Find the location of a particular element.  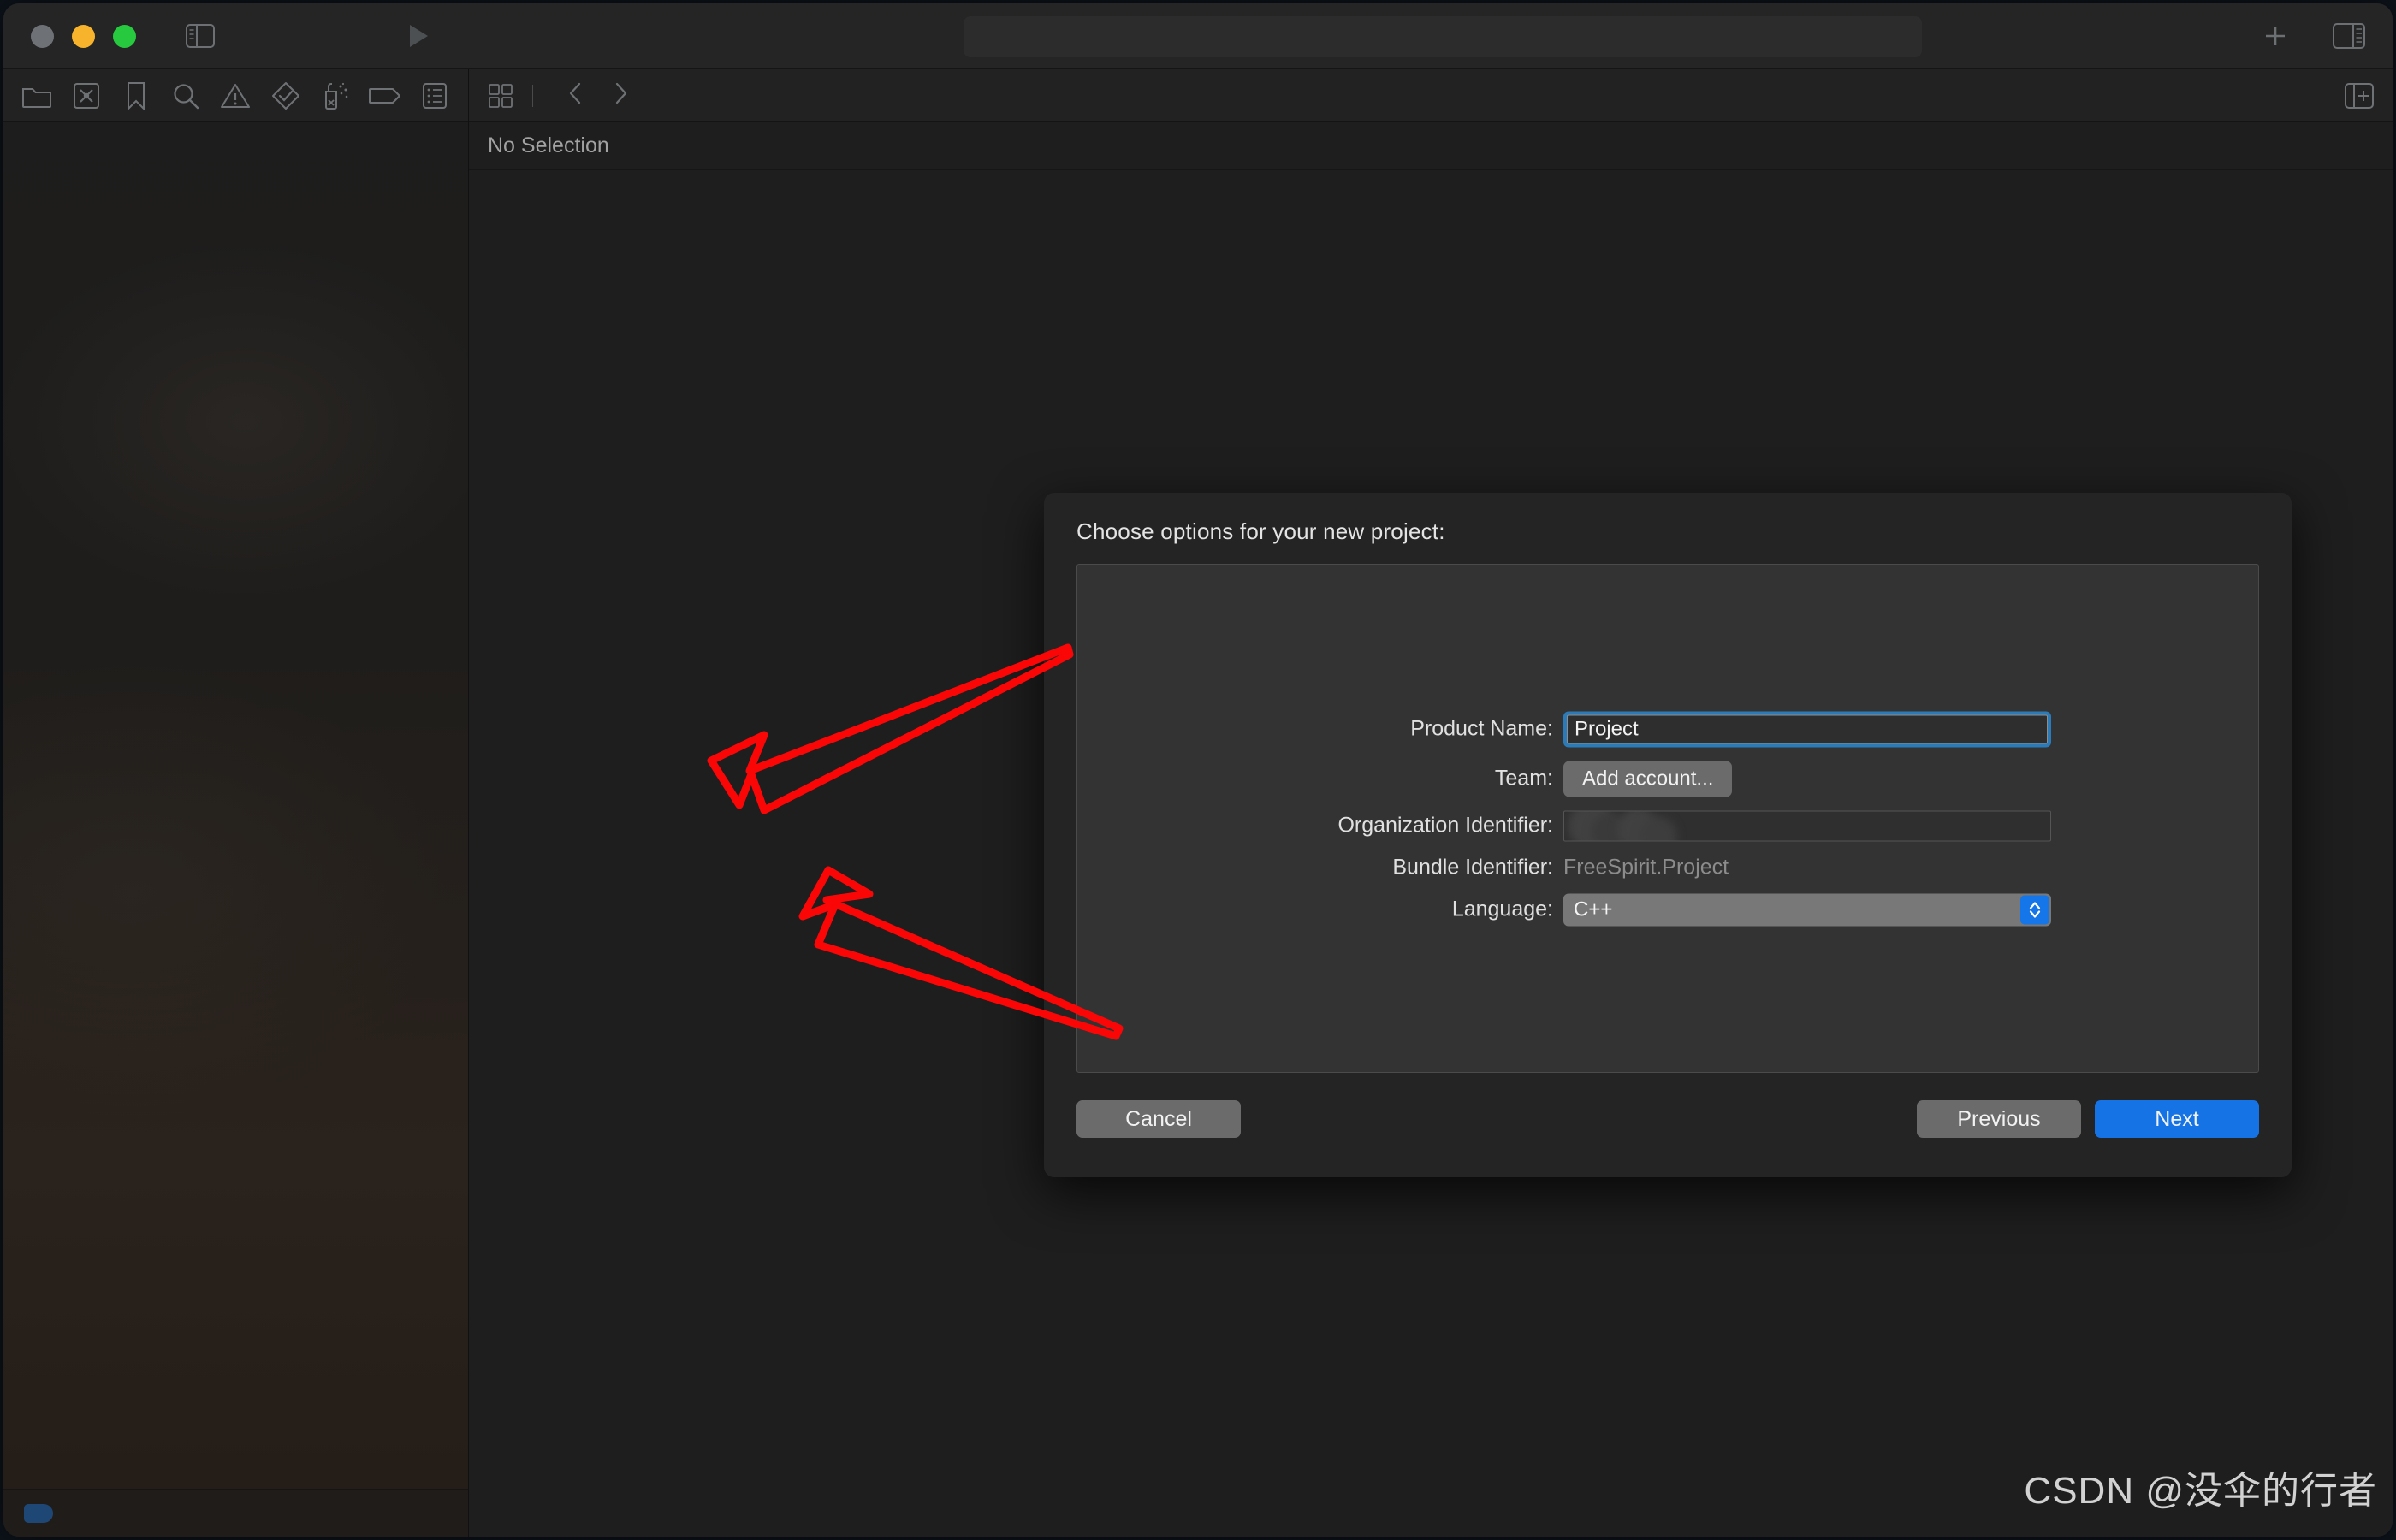

navigator-toolbar is located at coordinates (236, 95).